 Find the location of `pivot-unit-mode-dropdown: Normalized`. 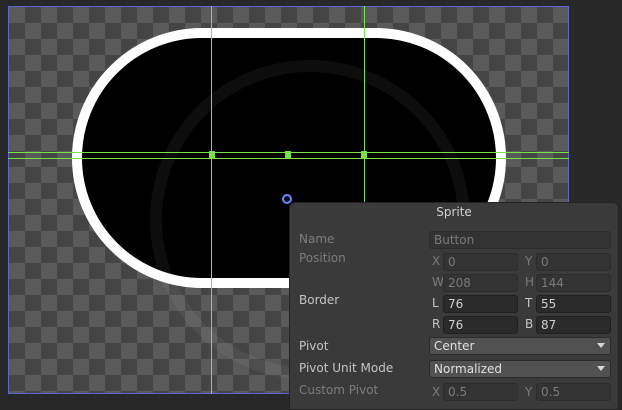

pivot-unit-mode-dropdown: Normalized is located at coordinates (520, 369).